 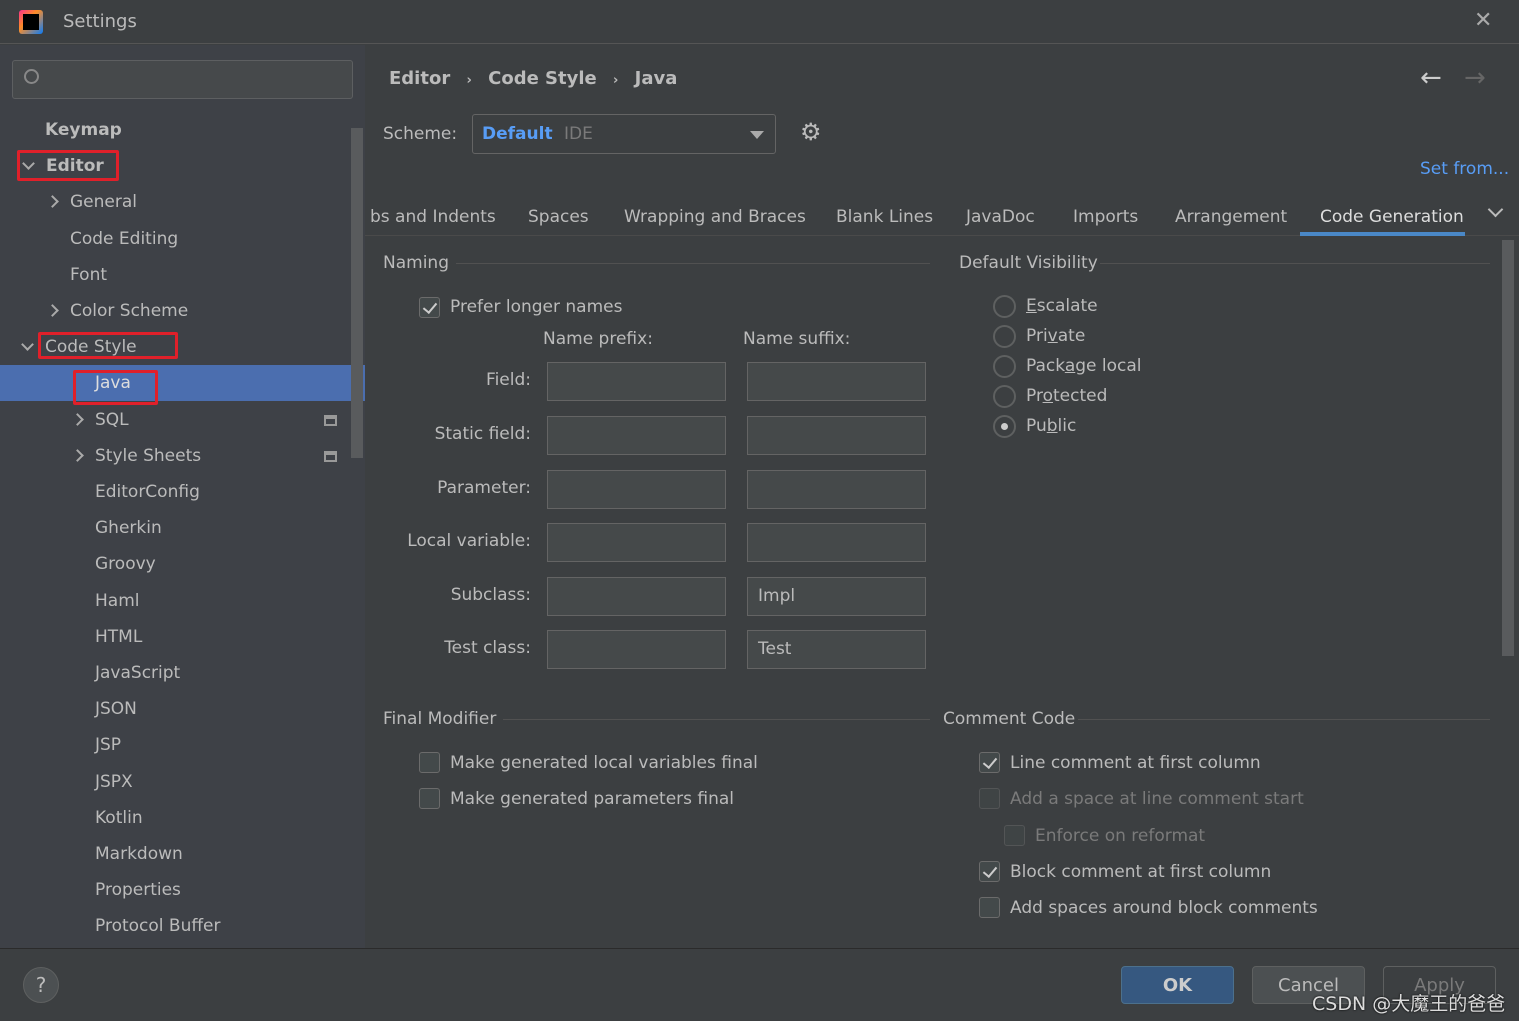 I want to click on title-bar: Settings ✕, so click(x=759, y=22).